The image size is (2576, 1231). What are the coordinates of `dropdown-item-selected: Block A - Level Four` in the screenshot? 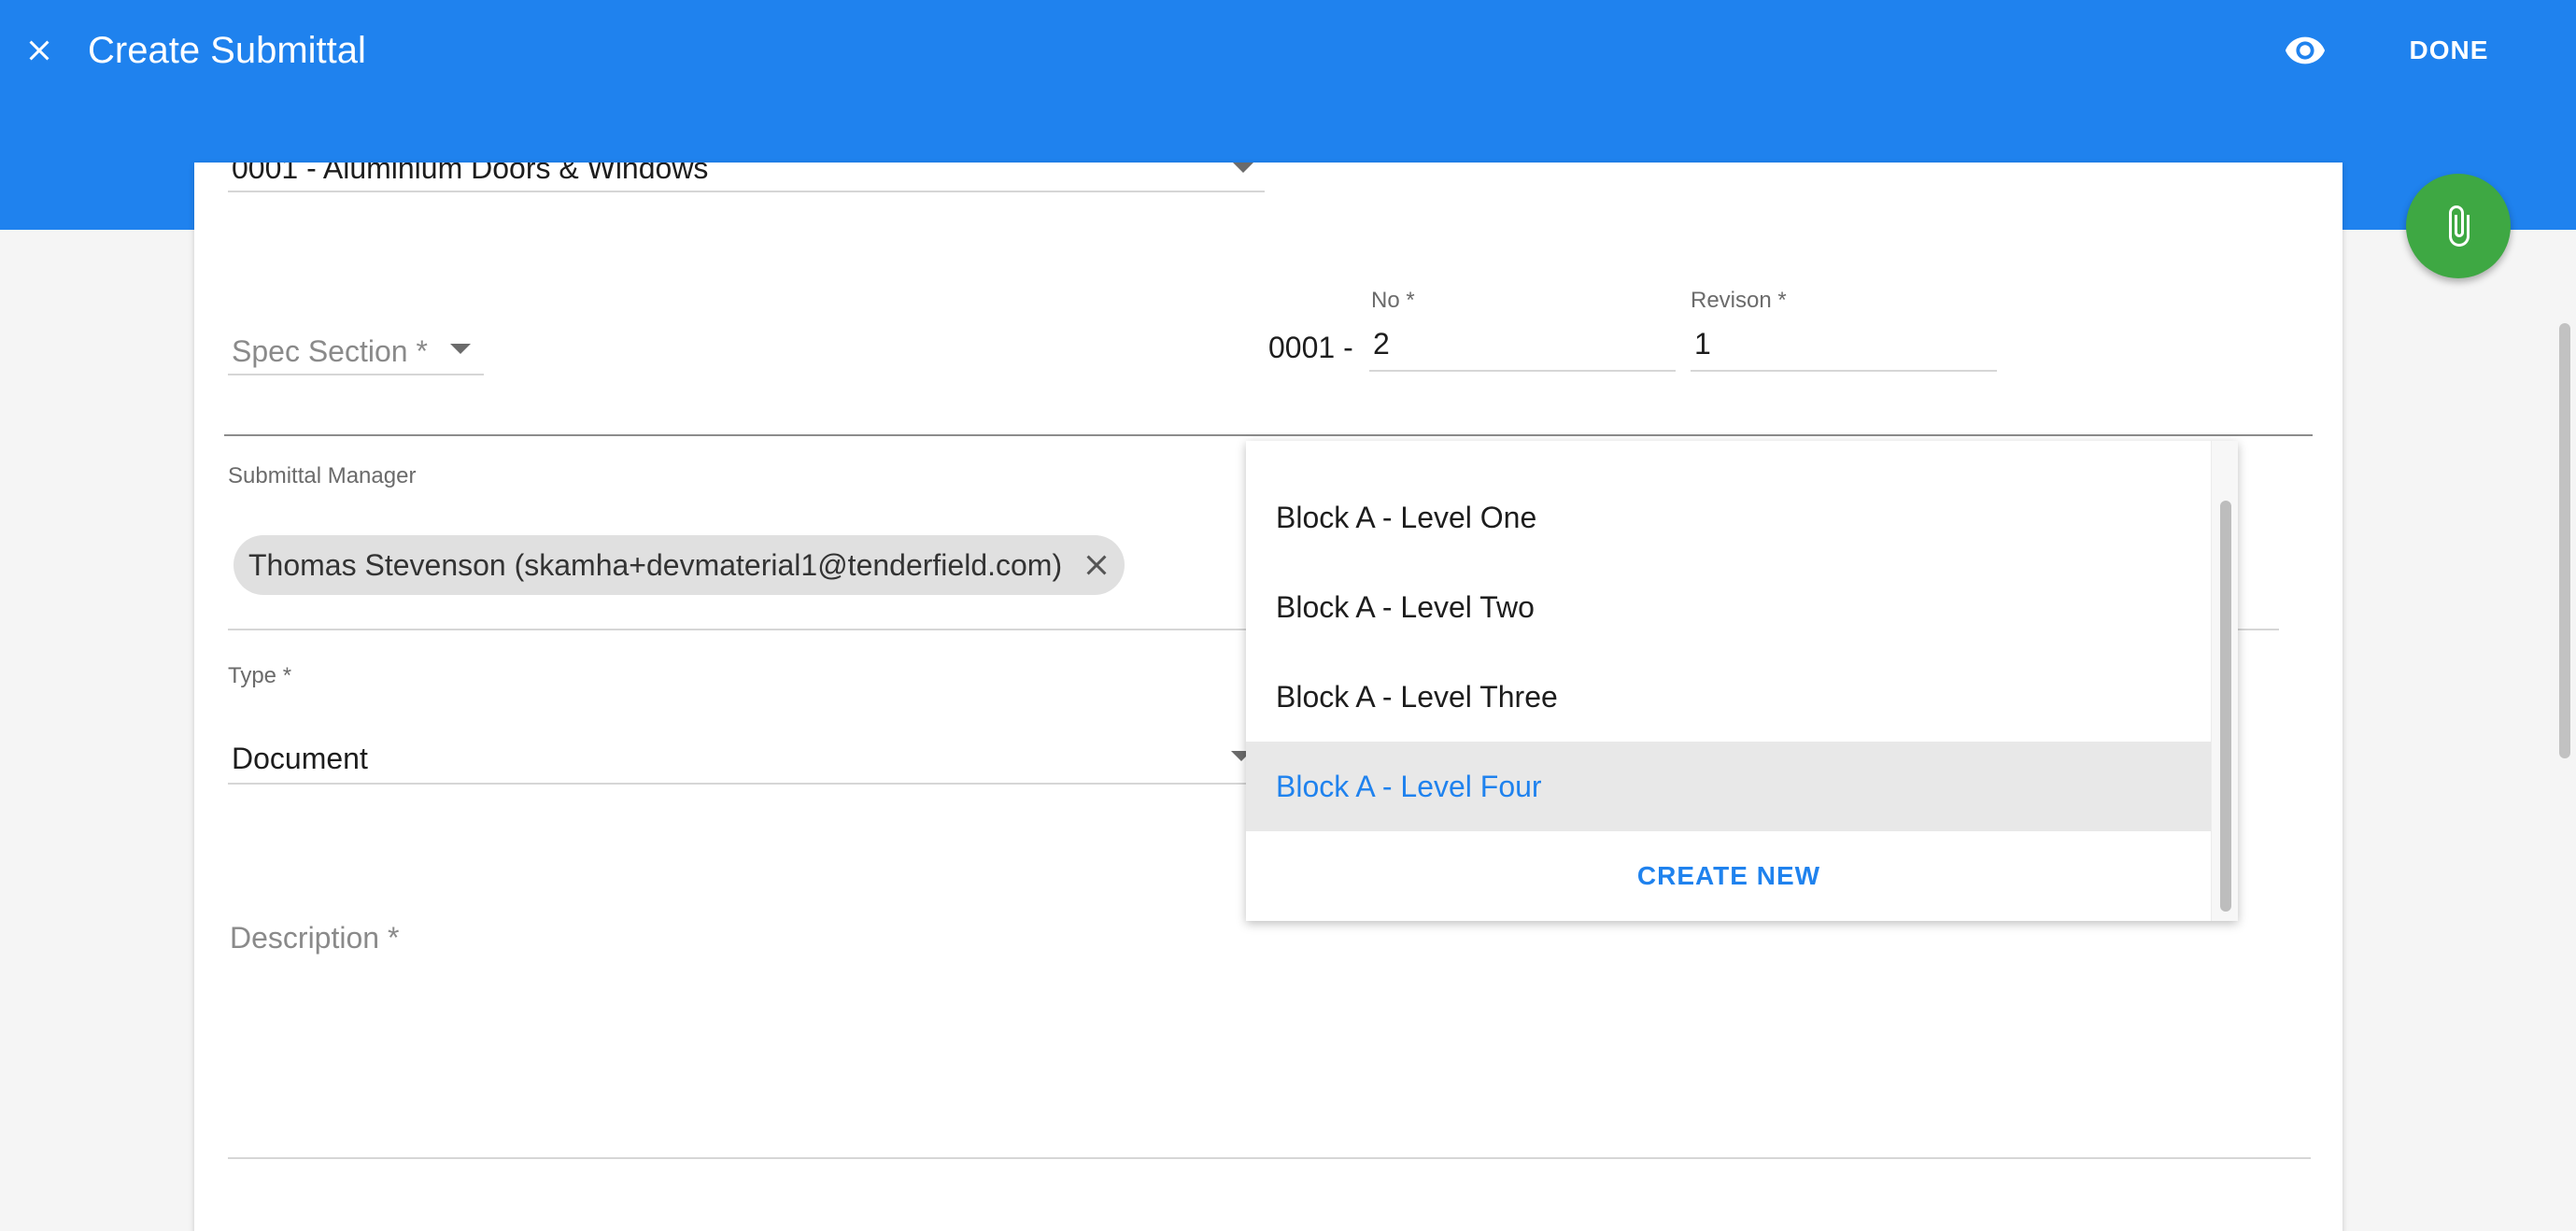 It's located at (1729, 786).